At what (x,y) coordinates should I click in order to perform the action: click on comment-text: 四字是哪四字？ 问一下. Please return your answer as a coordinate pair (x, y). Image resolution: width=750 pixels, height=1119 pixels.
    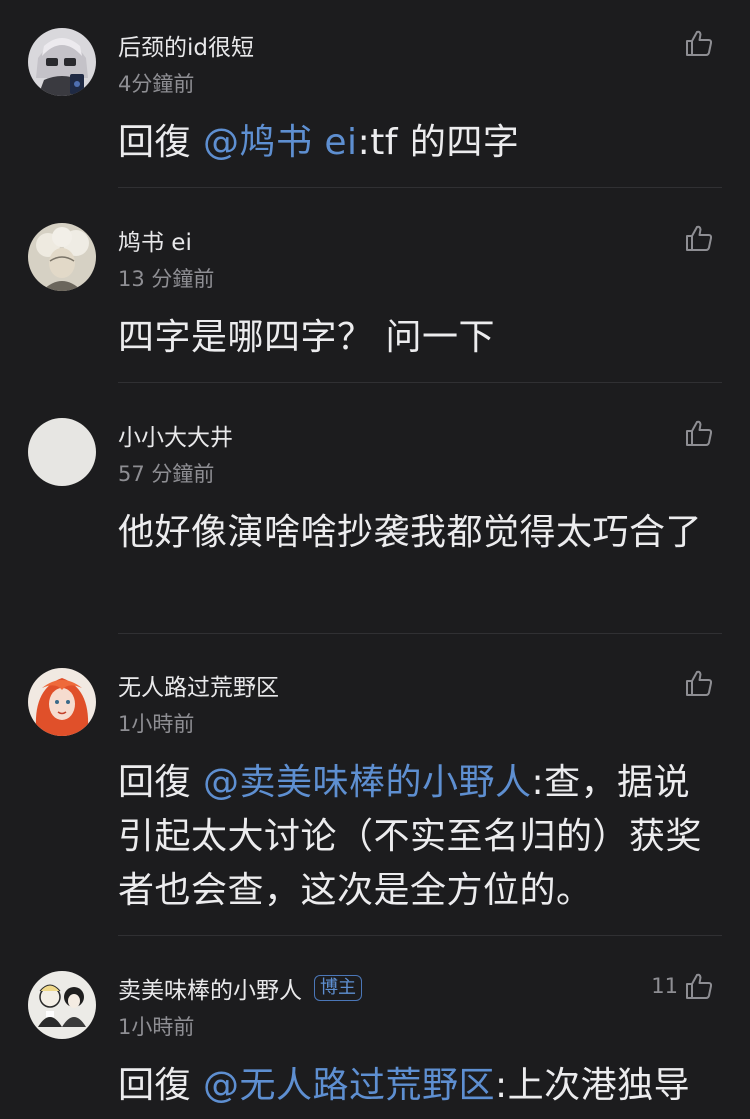
    Looking at the image, I should click on (306, 337).